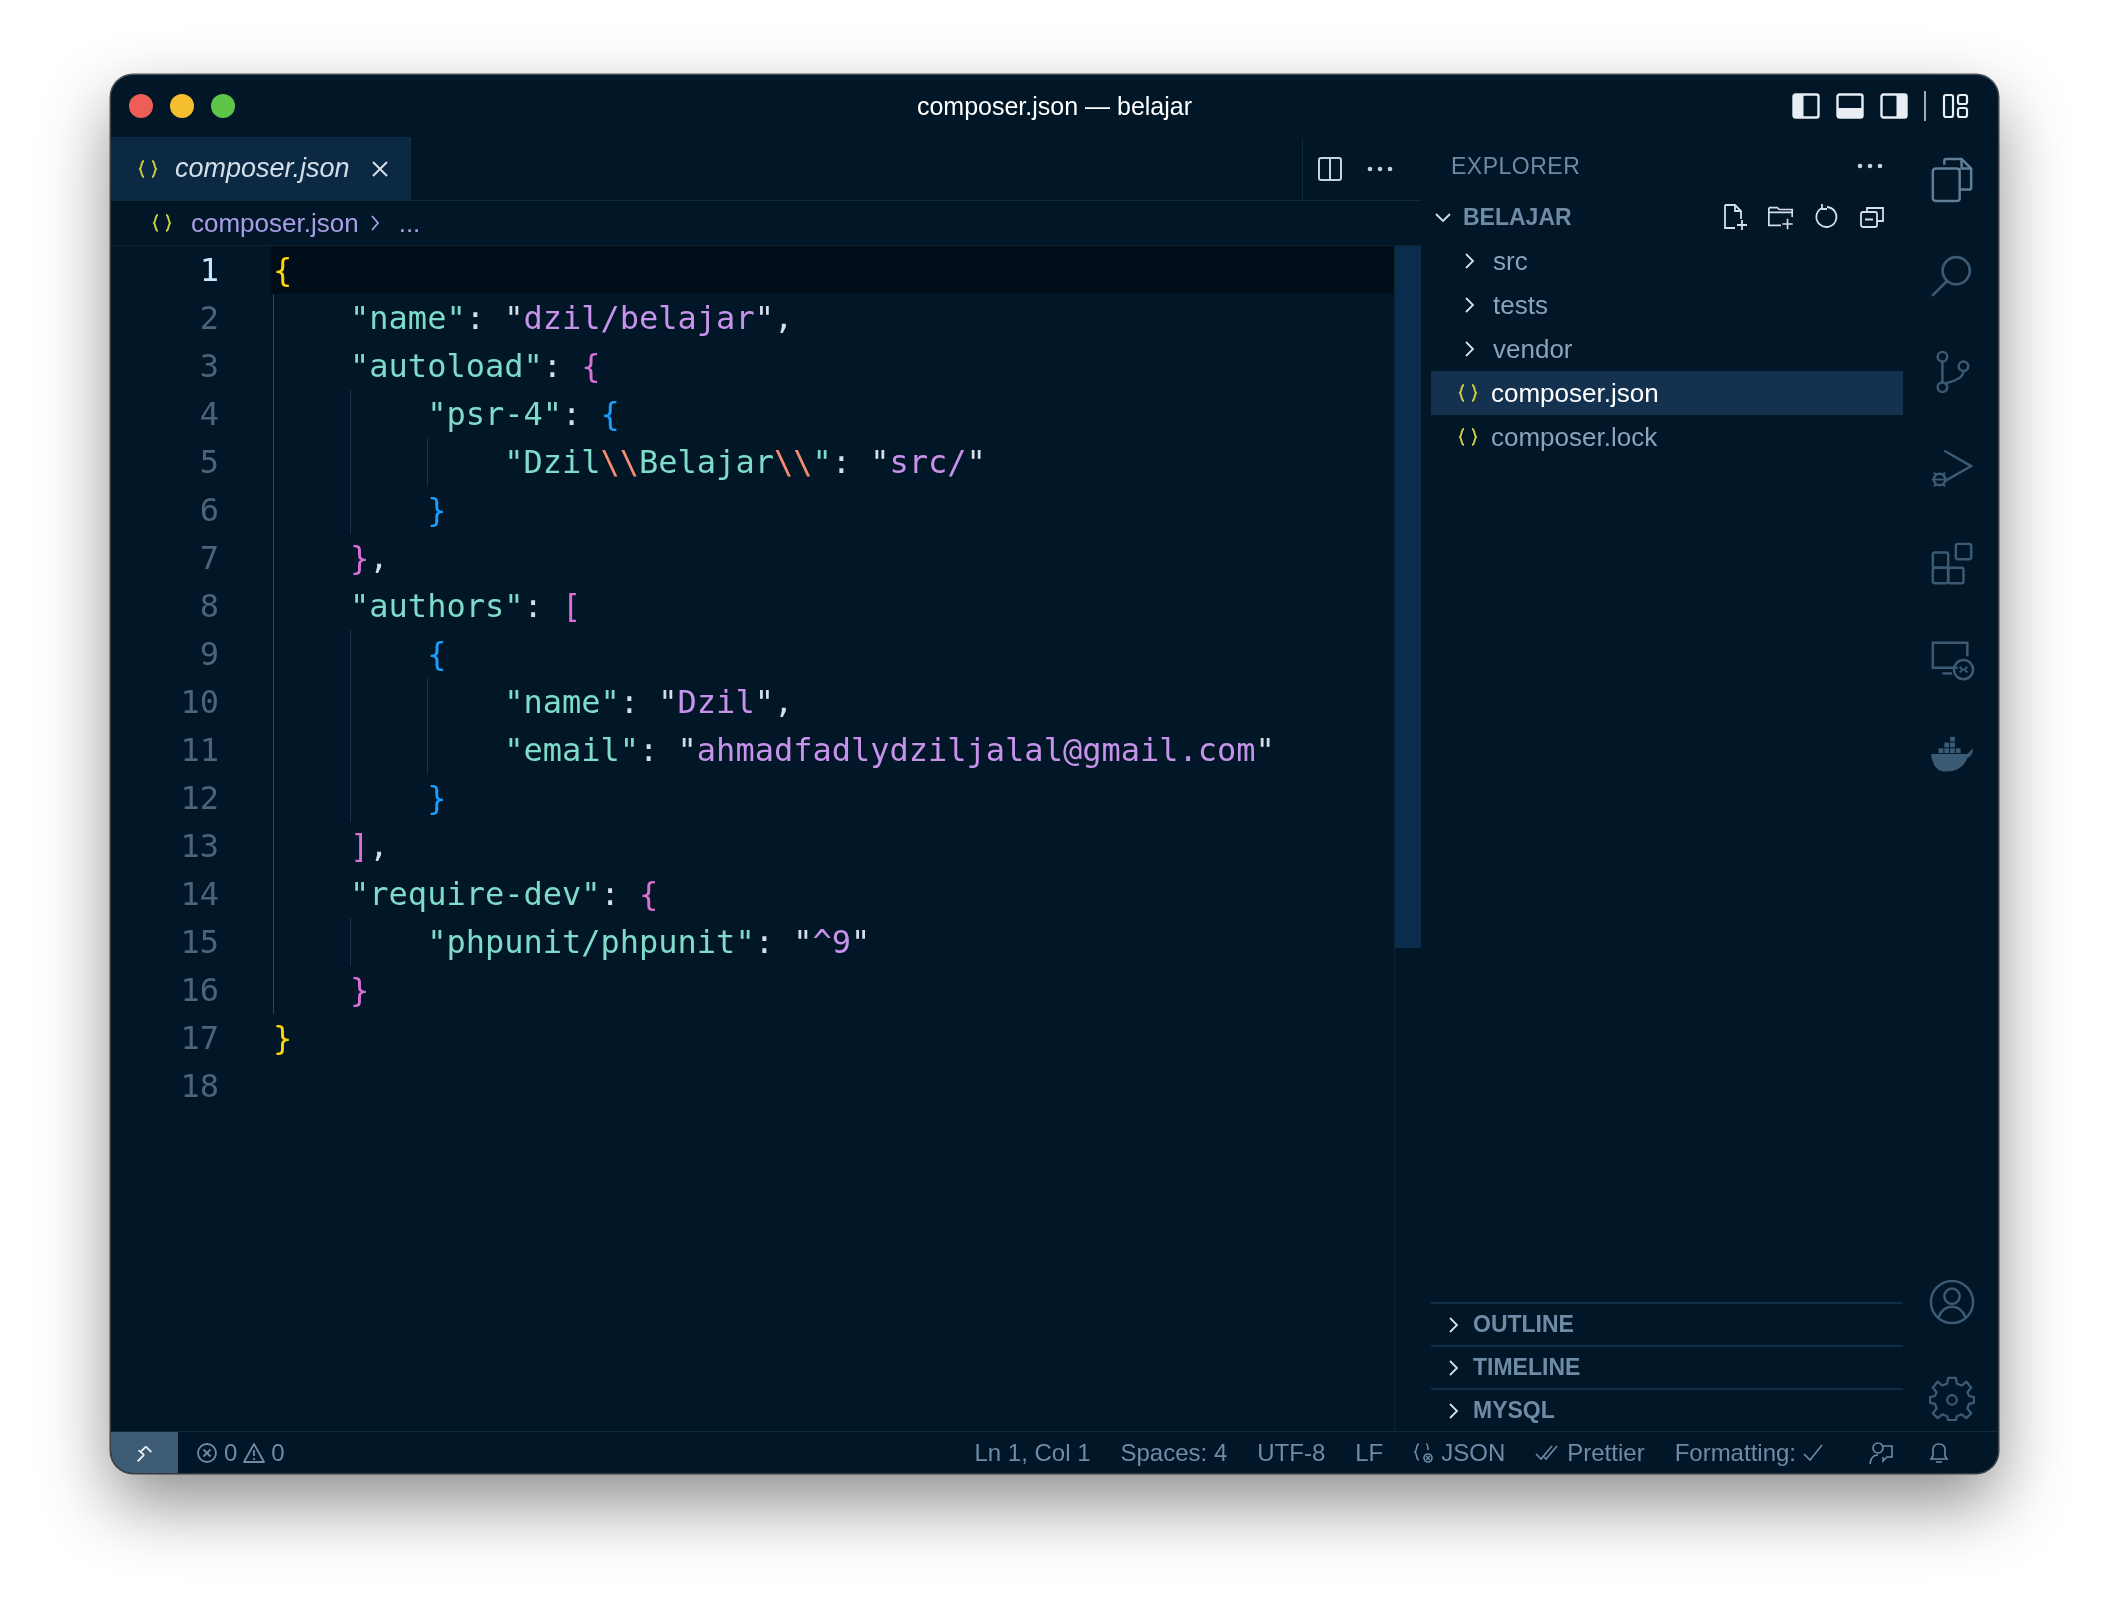 This screenshot has width=2110, height=1622. Describe the element at coordinates (1735, 217) in the screenshot. I see `new-file-icon` at that location.